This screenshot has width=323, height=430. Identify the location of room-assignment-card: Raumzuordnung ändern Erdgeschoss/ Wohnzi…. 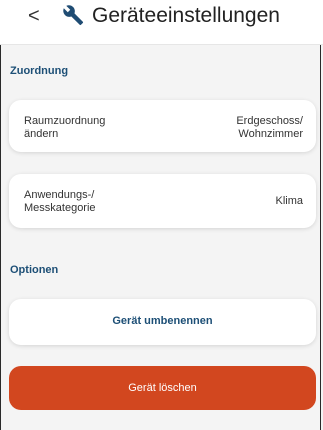
(162, 126).